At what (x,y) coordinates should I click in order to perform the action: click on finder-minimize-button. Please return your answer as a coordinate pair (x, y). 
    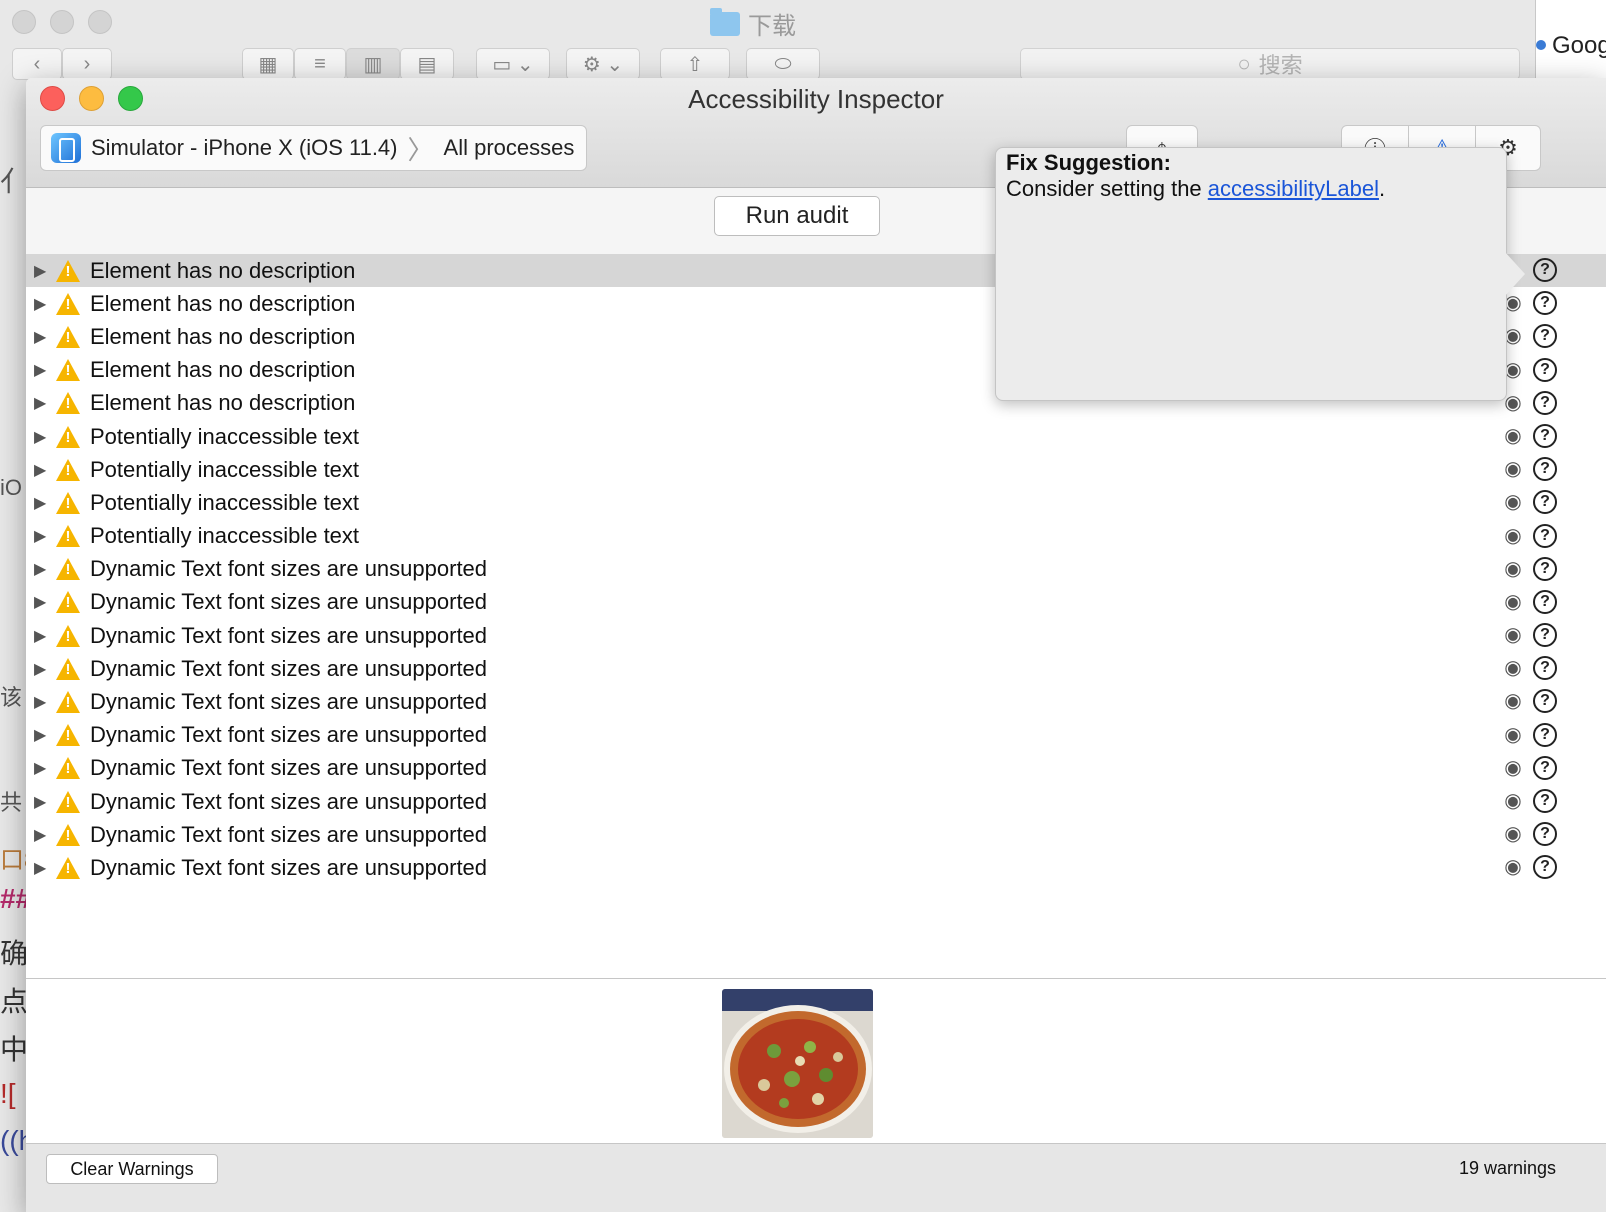
    Looking at the image, I should click on (62, 22).